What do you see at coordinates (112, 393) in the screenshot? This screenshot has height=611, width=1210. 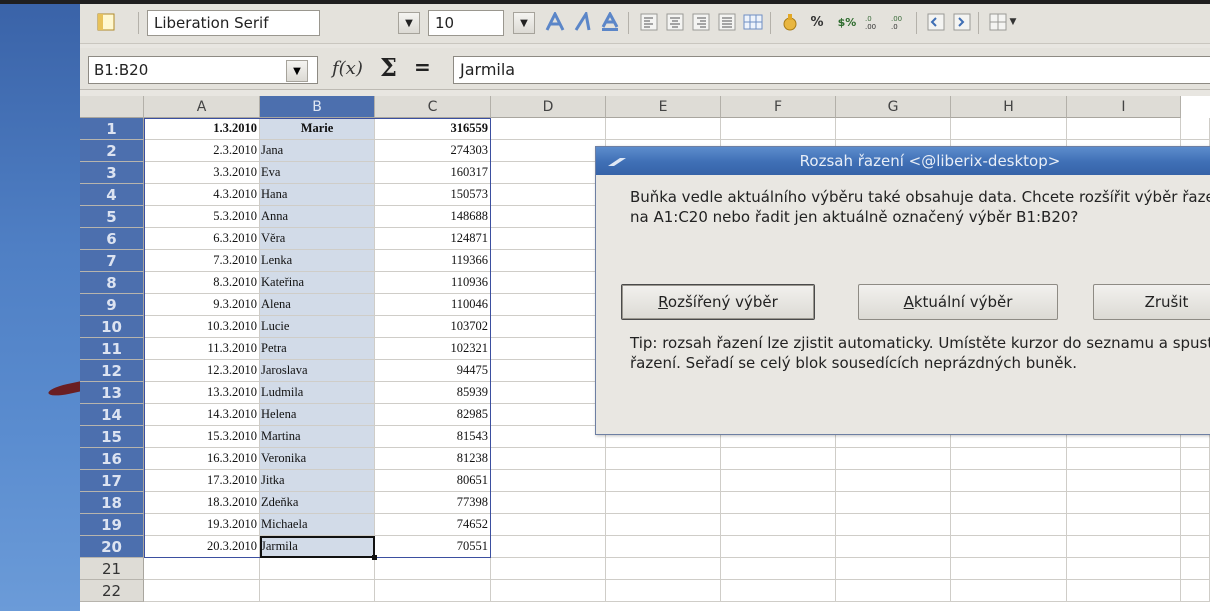 I see `row-header-13: 13` at bounding box center [112, 393].